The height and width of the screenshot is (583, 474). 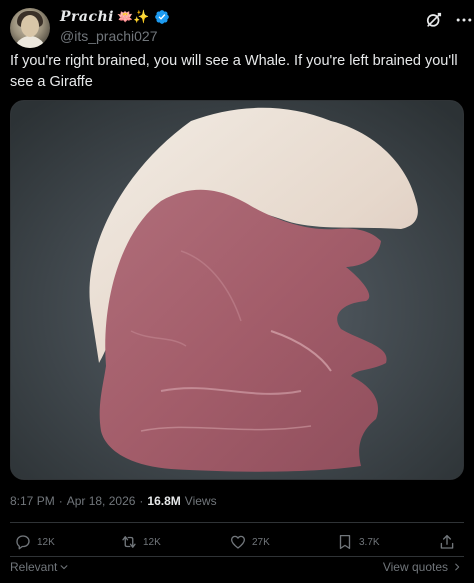 I want to click on more-icon, so click(x=464, y=20).